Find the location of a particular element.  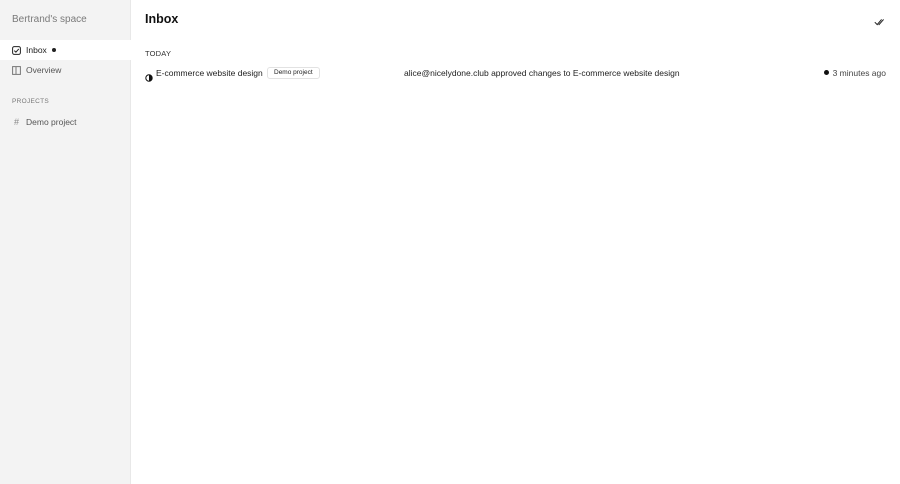

notification-time: 3 minutes ago is located at coordinates (859, 73).